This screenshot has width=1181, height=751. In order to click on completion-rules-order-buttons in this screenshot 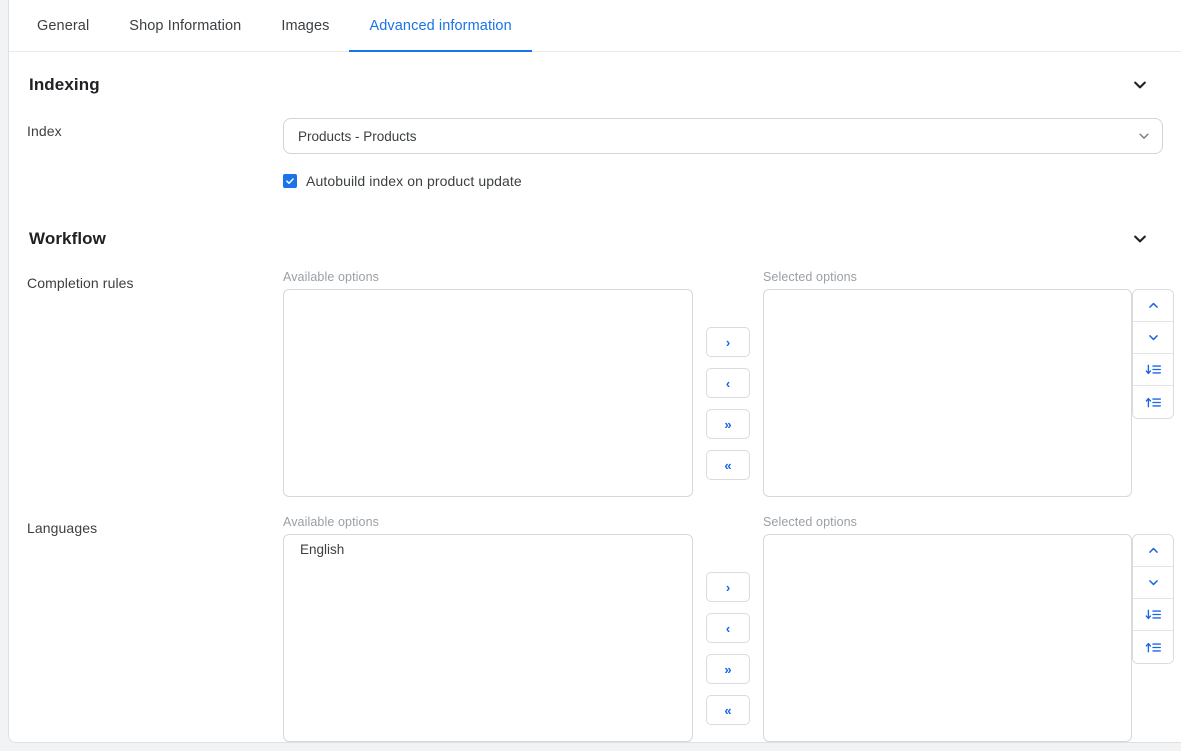, I will do `click(1153, 354)`.